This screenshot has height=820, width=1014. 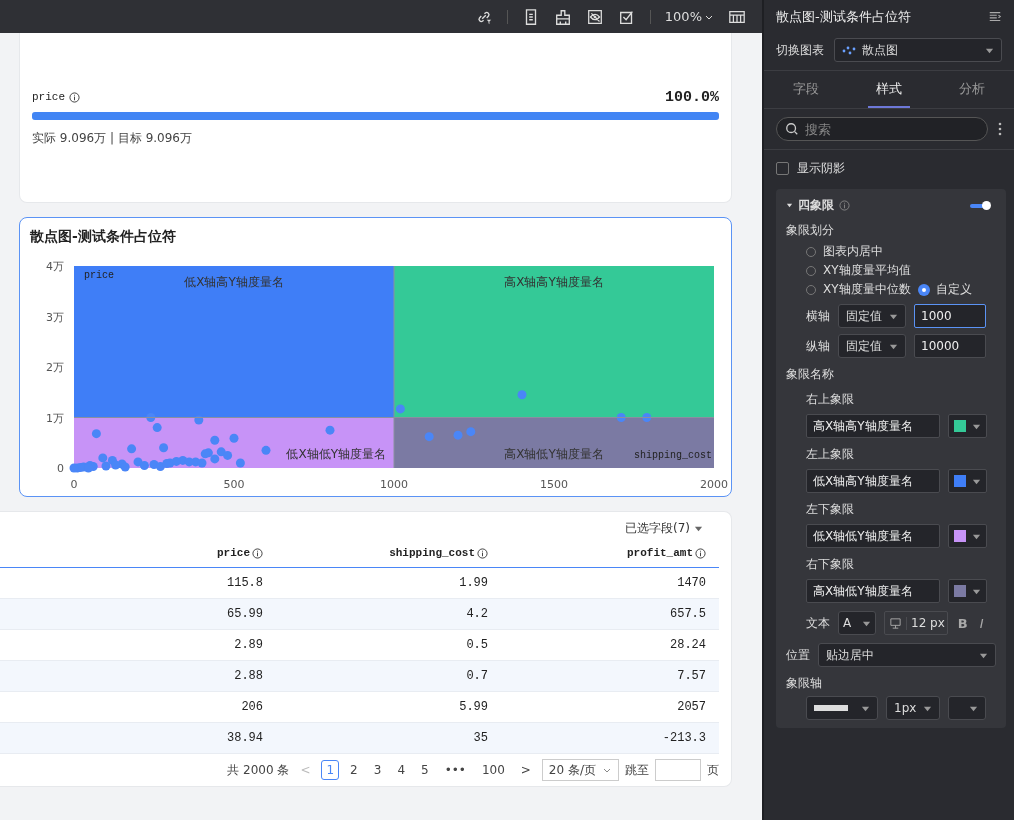 What do you see at coordinates (923, 289) in the screenshot?
I see `radio-button` at bounding box center [923, 289].